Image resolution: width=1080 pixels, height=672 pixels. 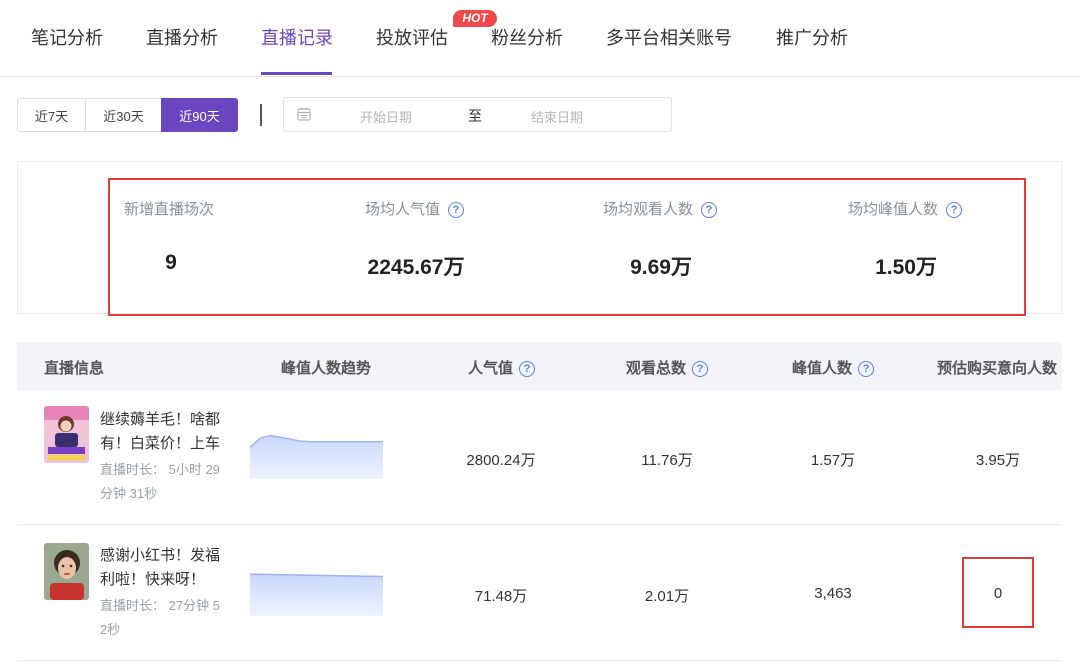 What do you see at coordinates (502, 367) in the screenshot?
I see `column-header-popularity: 人气值?` at bounding box center [502, 367].